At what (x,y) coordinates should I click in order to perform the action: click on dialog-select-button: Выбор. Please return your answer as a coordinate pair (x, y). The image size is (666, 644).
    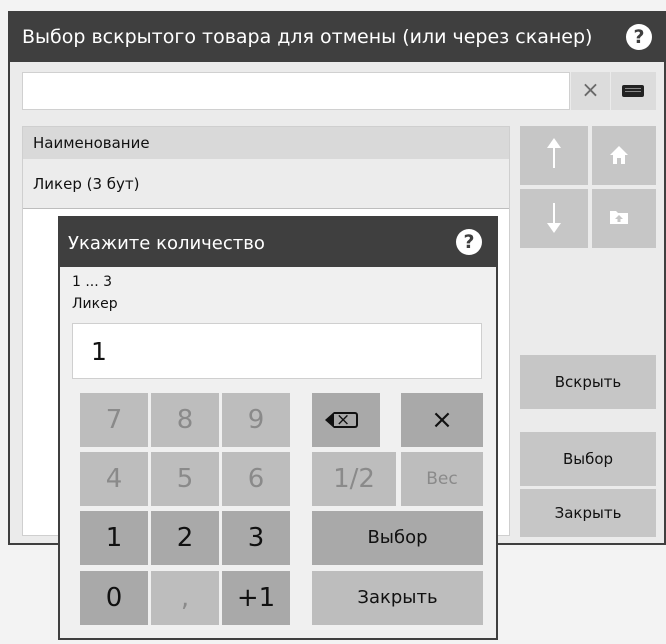
    Looking at the image, I should click on (397, 538).